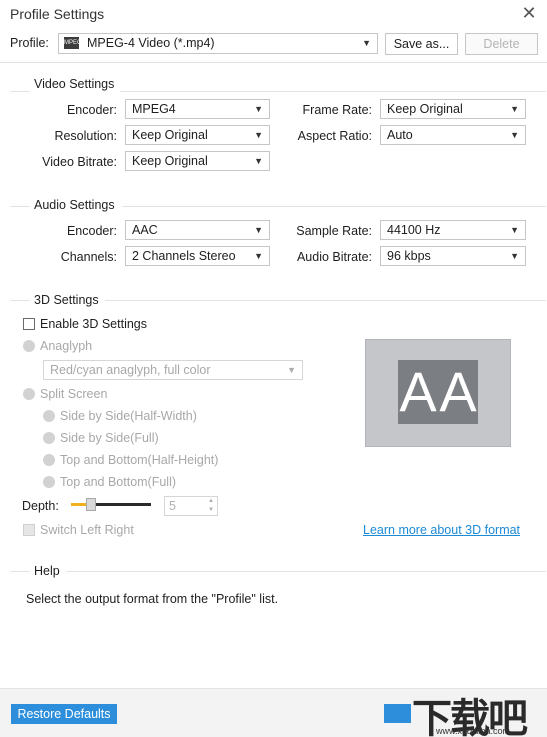 This screenshot has height=737, width=547. What do you see at coordinates (130, 370) in the screenshot?
I see `anaglyph-value: Red/cyan anaglyph, full color` at bounding box center [130, 370].